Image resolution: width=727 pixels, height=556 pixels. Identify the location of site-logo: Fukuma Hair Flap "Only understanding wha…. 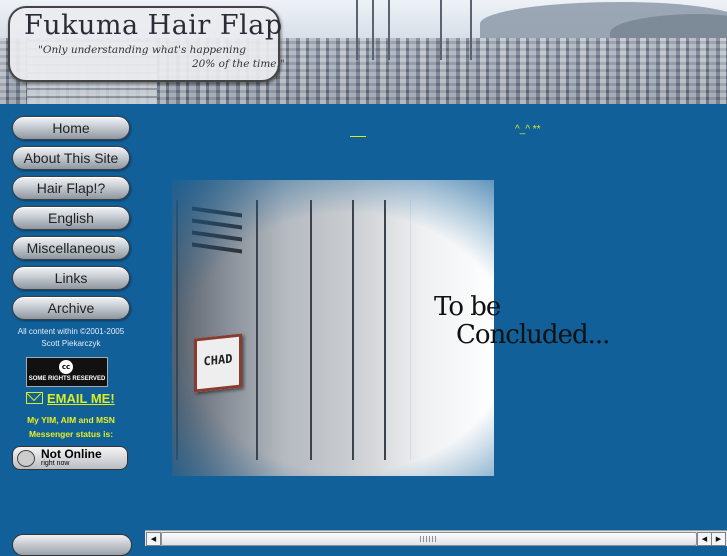
(146, 44).